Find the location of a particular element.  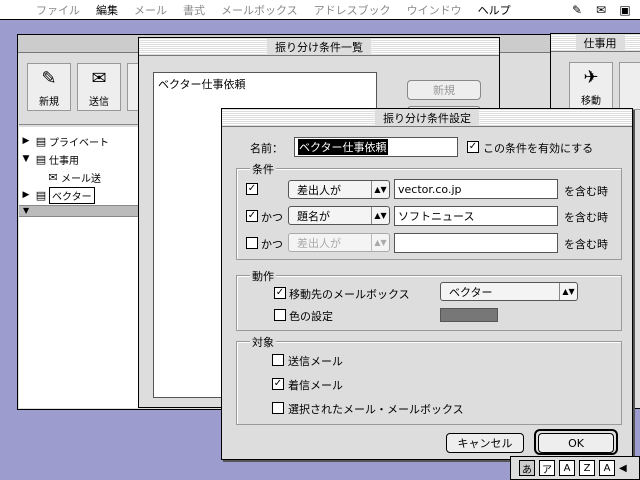

folder-work-label: 仕事用 is located at coordinates (64, 161).